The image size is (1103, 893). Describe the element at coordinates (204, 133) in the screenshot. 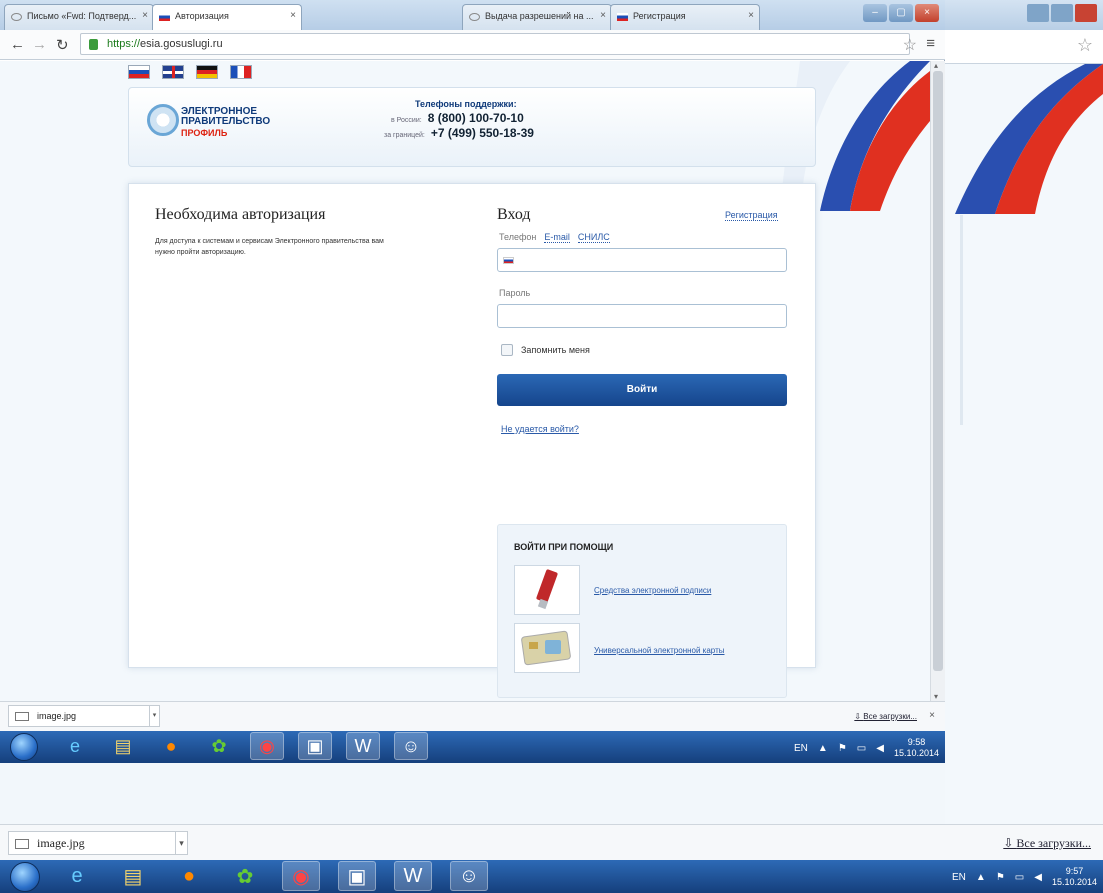

I see `logo-subtitle: ПРОФИЛЬ` at that location.